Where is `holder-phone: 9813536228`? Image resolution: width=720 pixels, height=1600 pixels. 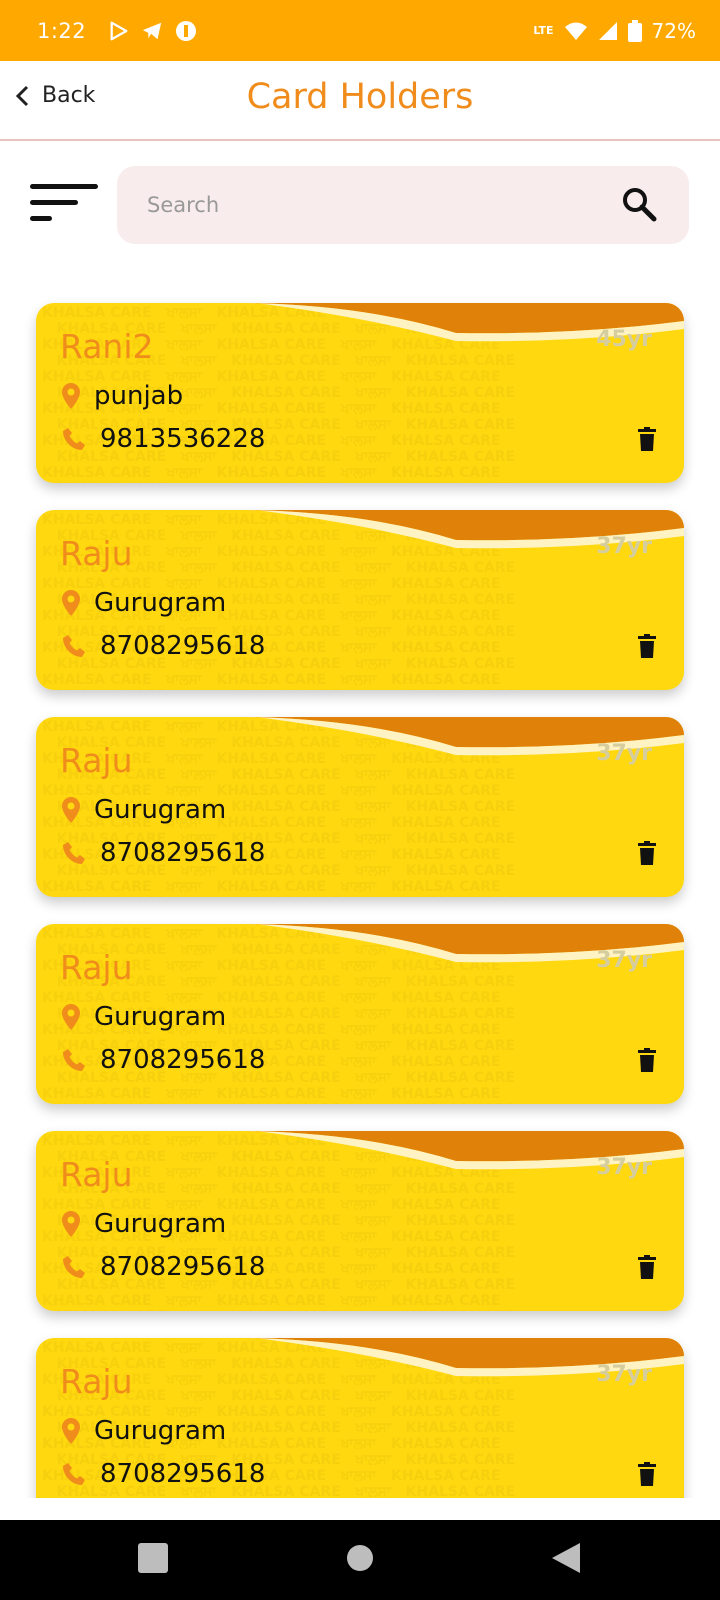
holder-phone: 9813536228 is located at coordinates (163, 439).